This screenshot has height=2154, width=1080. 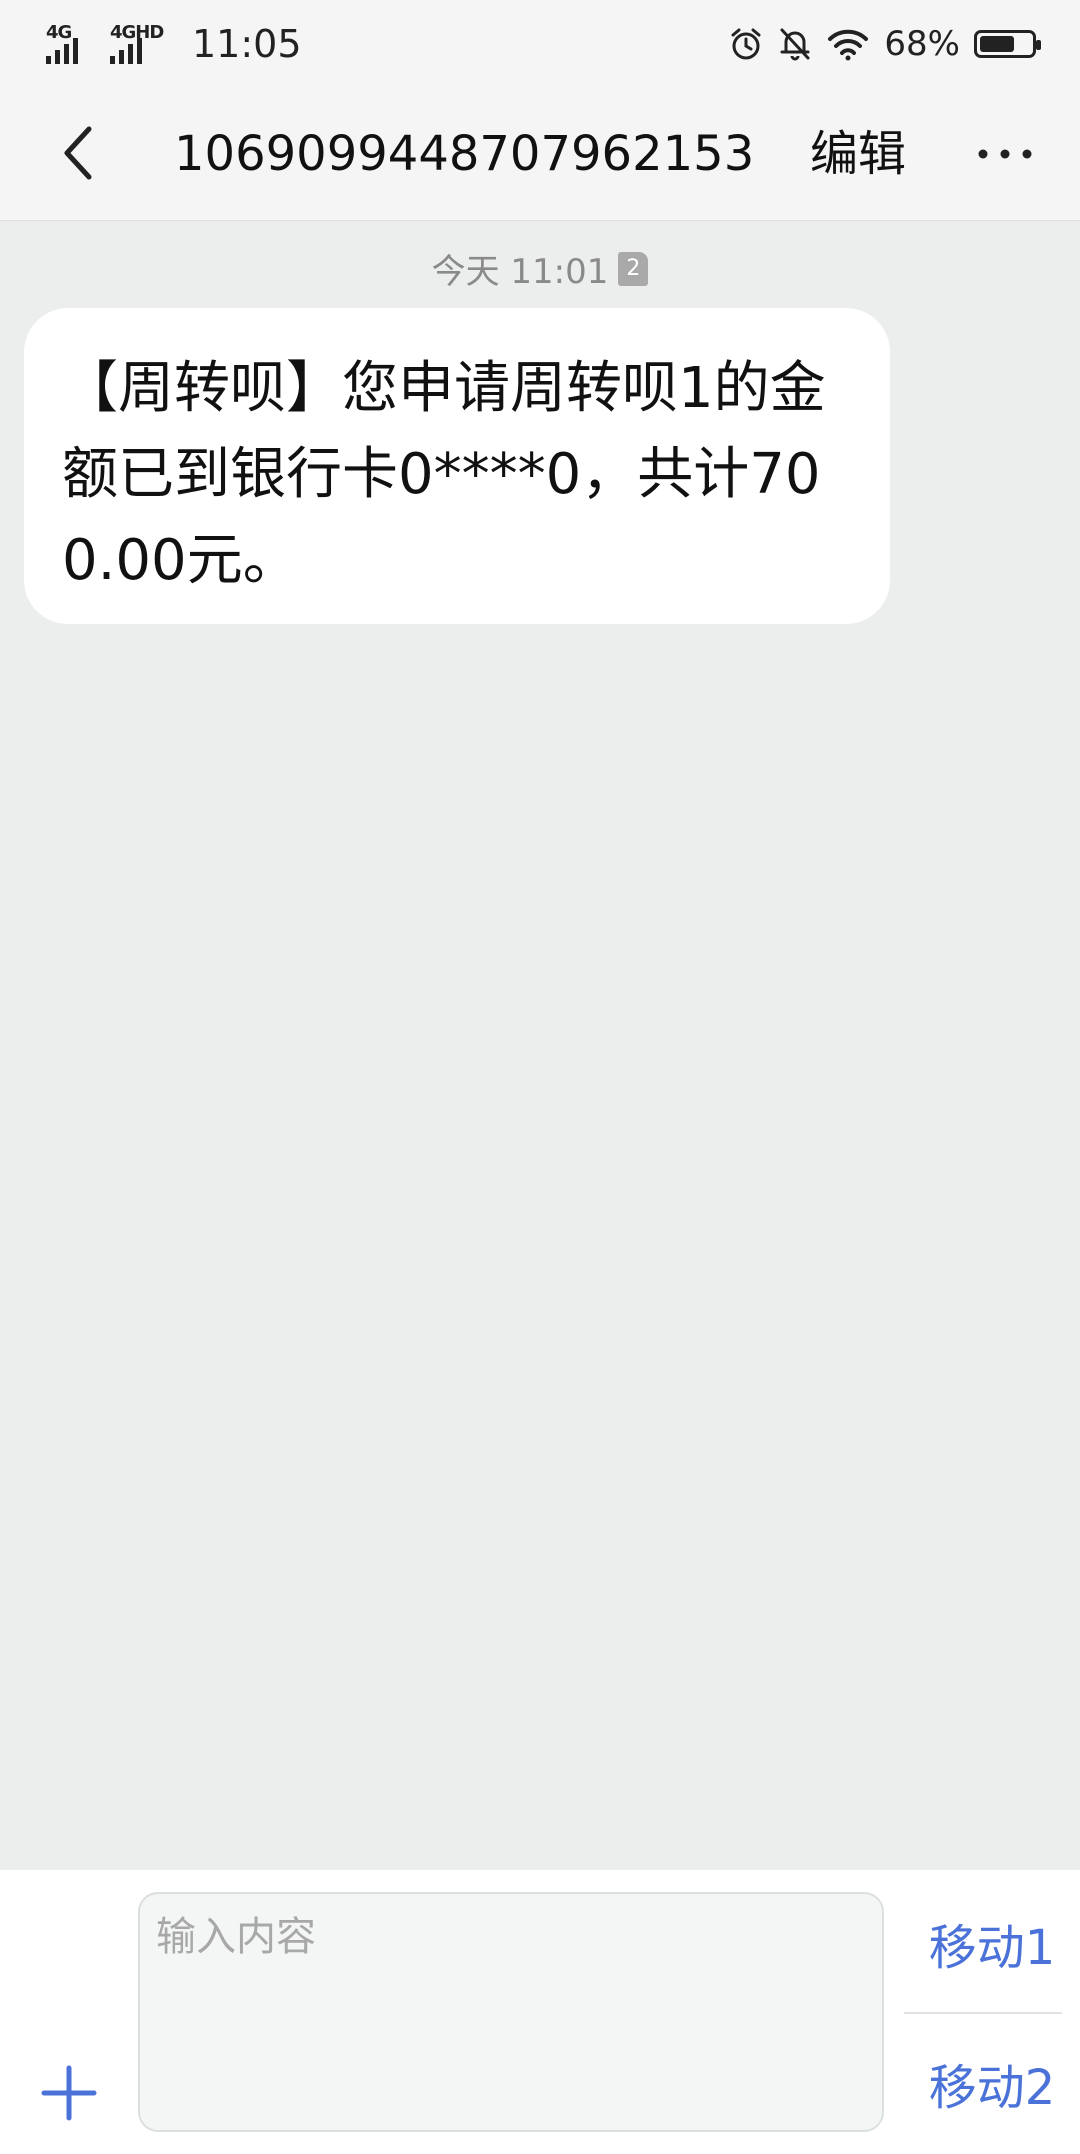 What do you see at coordinates (633, 268) in the screenshot?
I see `sim-card-icon: 2` at bounding box center [633, 268].